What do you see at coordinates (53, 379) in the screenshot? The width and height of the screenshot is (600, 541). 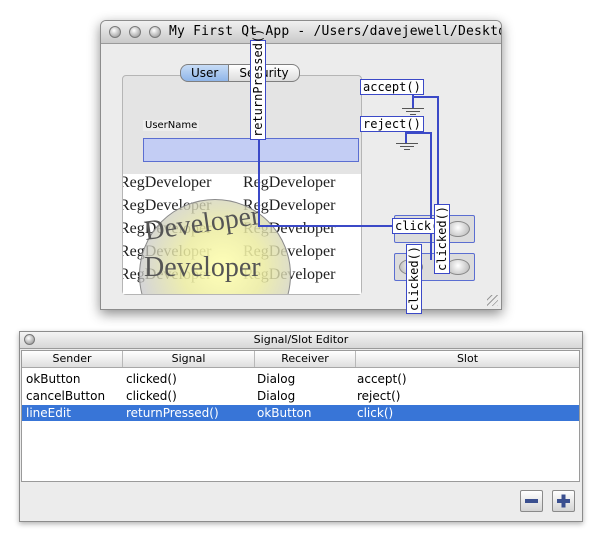 I see `cell-sender: okButton` at bounding box center [53, 379].